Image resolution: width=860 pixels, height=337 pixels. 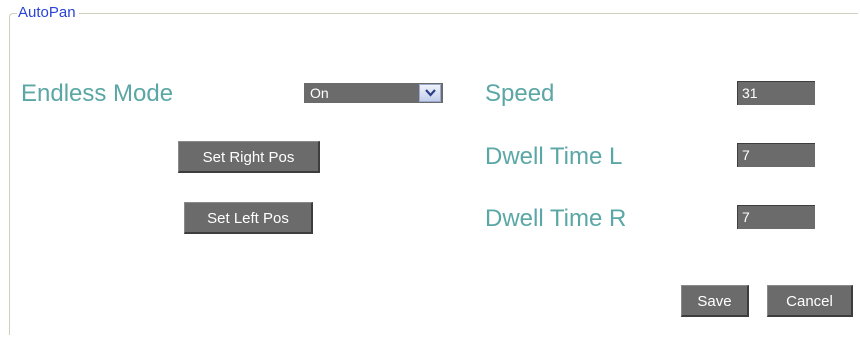 I want to click on speed-input: 31, so click(x=776, y=93).